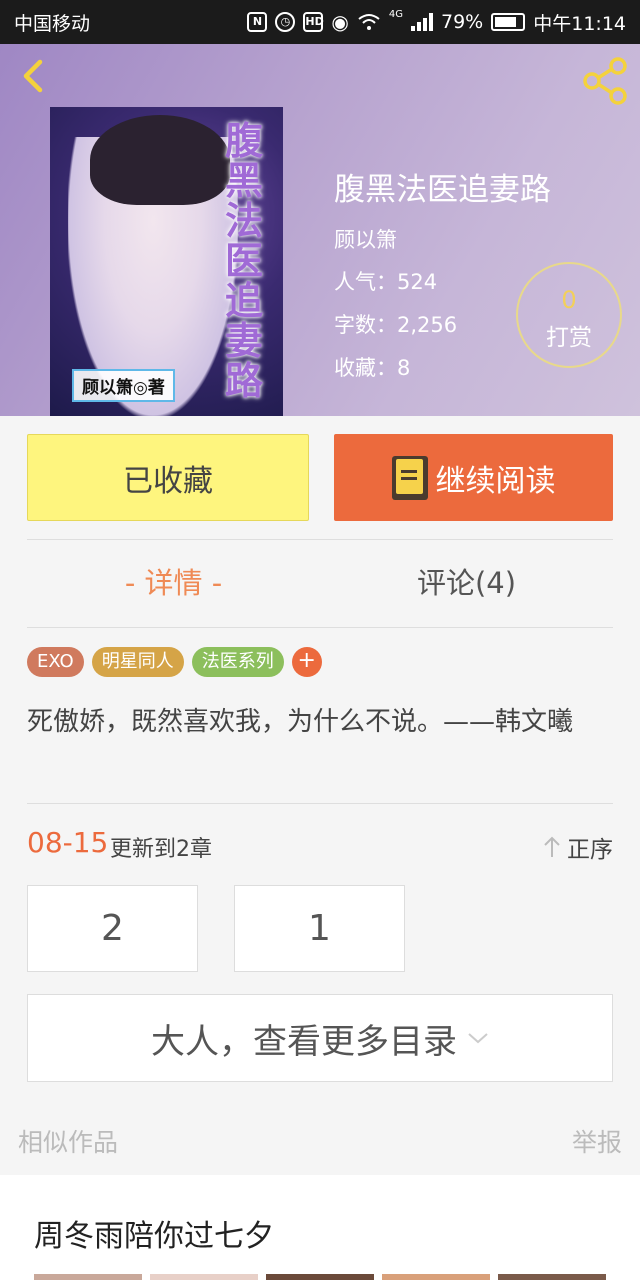  Describe the element at coordinates (569, 315) in the screenshot. I see `tip-button: 0 打赏` at that location.